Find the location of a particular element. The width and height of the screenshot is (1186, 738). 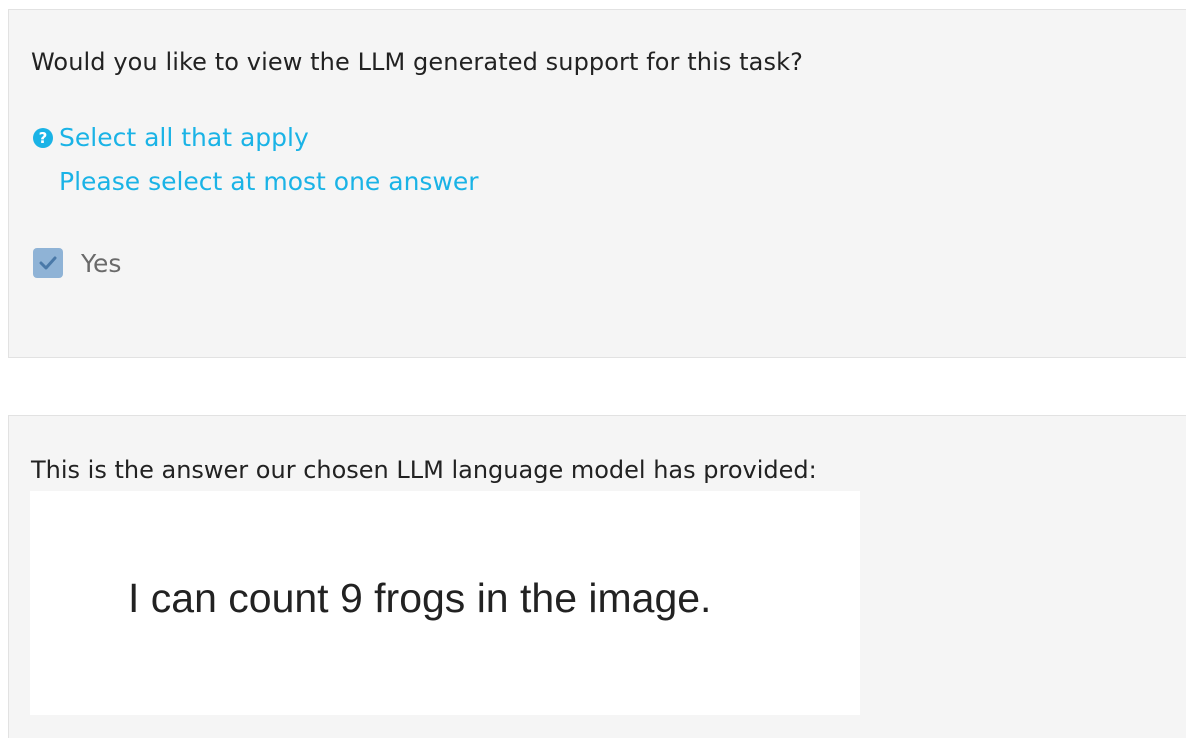

checkmark-icon is located at coordinates (48, 263).